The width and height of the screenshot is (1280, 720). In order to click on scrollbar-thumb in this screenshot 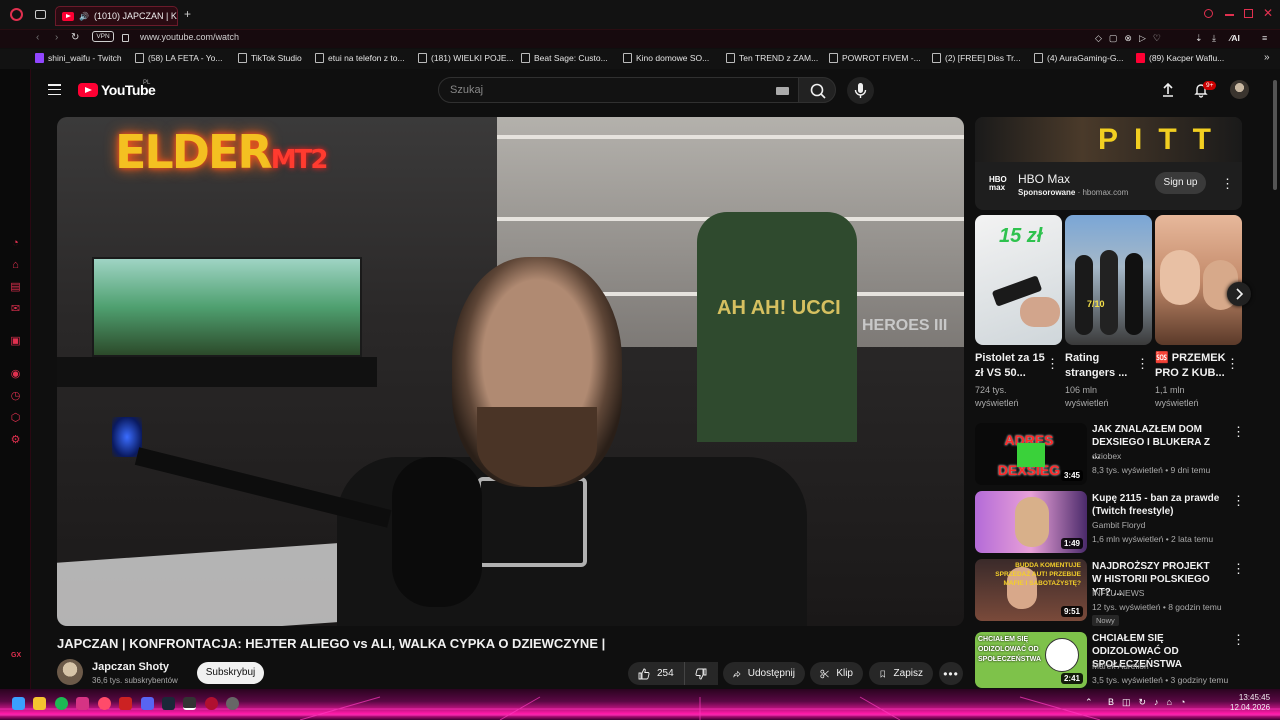, I will do `click(1275, 135)`.